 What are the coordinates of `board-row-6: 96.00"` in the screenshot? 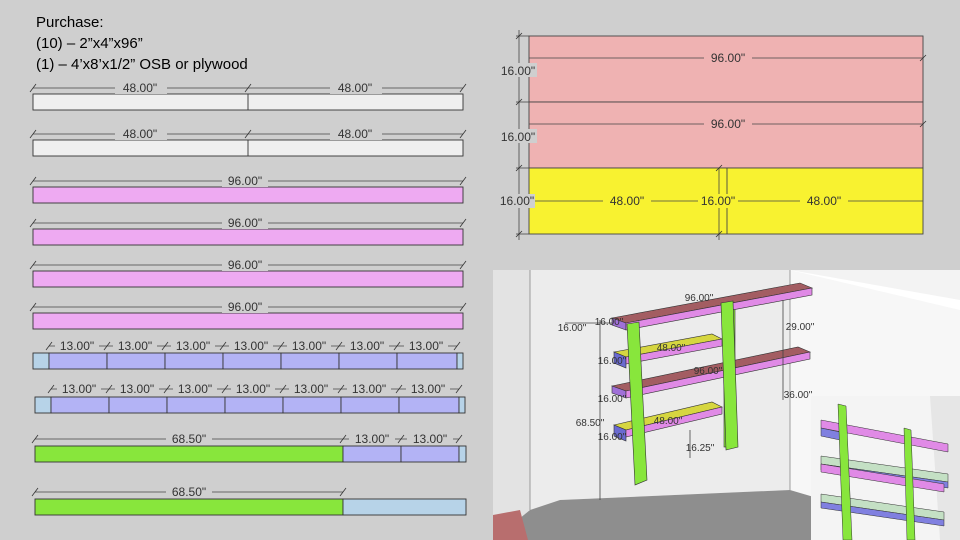 It's located at (248, 314).